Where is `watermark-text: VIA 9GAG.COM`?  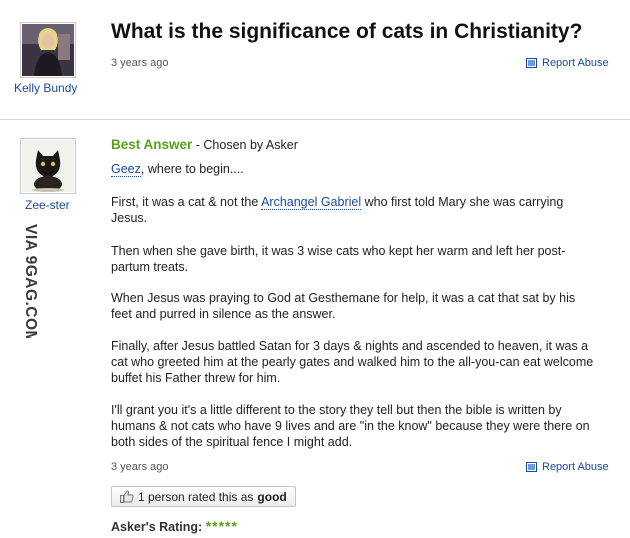 watermark-text: VIA 9GAG.COM is located at coordinates (30, 281).